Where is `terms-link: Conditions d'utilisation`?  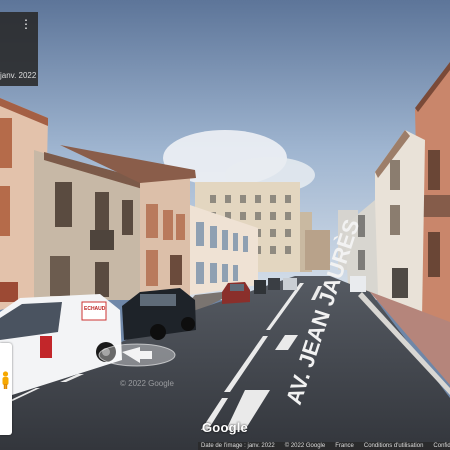
terms-link: Conditions d'utilisation is located at coordinates (394, 446).